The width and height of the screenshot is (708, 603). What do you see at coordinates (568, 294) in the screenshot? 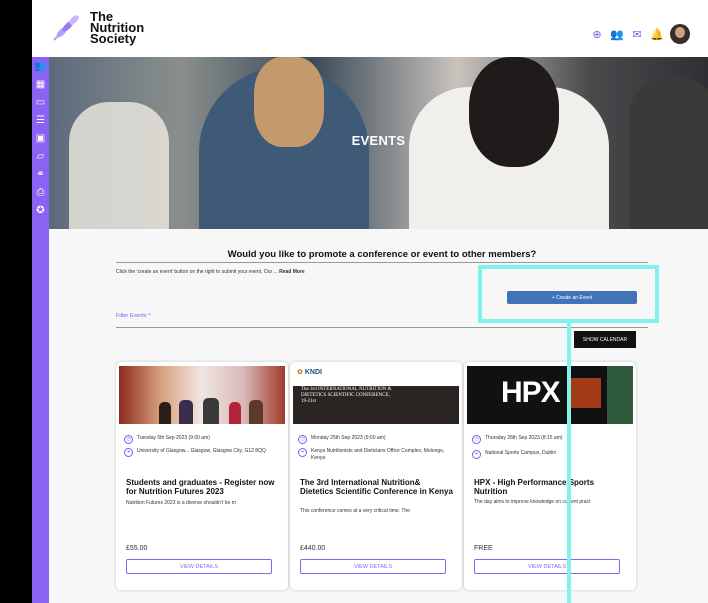
I see `highlight-box` at bounding box center [568, 294].